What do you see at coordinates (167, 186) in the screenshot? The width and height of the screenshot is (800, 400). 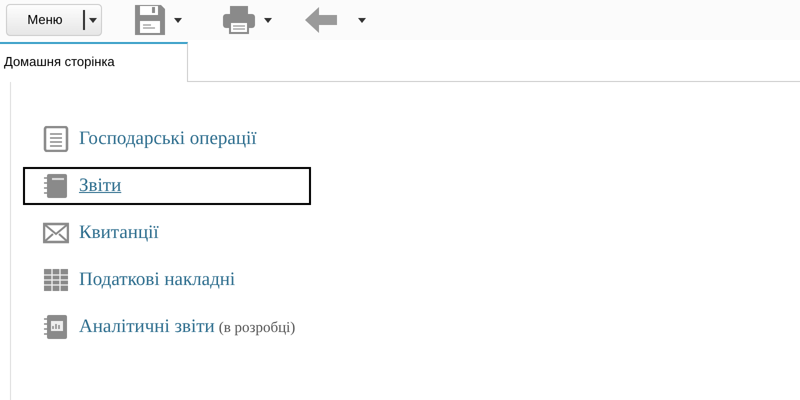 I see `menu-item: Звіти` at bounding box center [167, 186].